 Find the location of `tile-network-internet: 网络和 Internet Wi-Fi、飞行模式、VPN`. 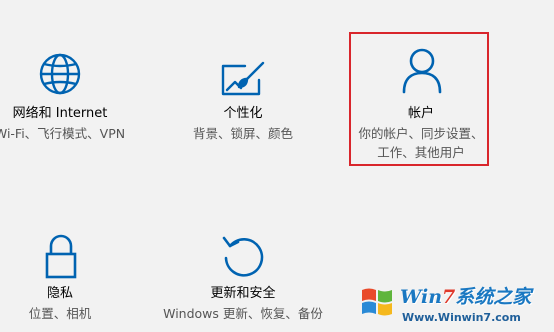

tile-network-internet: 网络和 Internet Wi-Fi、飞行模式、VPN is located at coordinates (80, 95).